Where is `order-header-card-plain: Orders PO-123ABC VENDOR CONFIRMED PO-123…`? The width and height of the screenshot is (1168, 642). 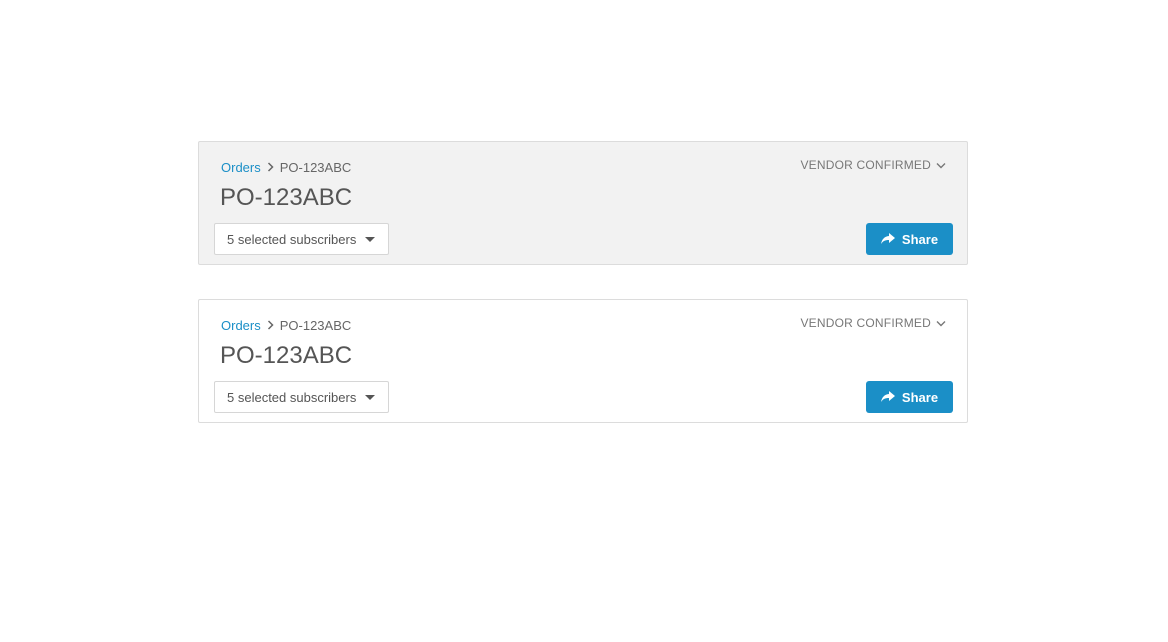 order-header-card-plain: Orders PO-123ABC VENDOR CONFIRMED PO-123… is located at coordinates (583, 361).